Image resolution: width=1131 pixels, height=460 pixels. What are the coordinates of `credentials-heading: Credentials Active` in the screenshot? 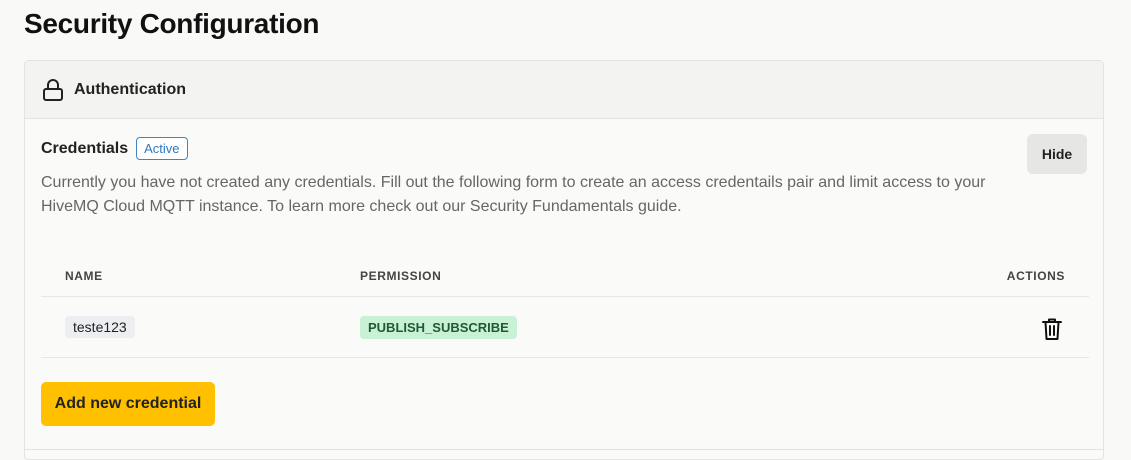 It's located at (114, 148).